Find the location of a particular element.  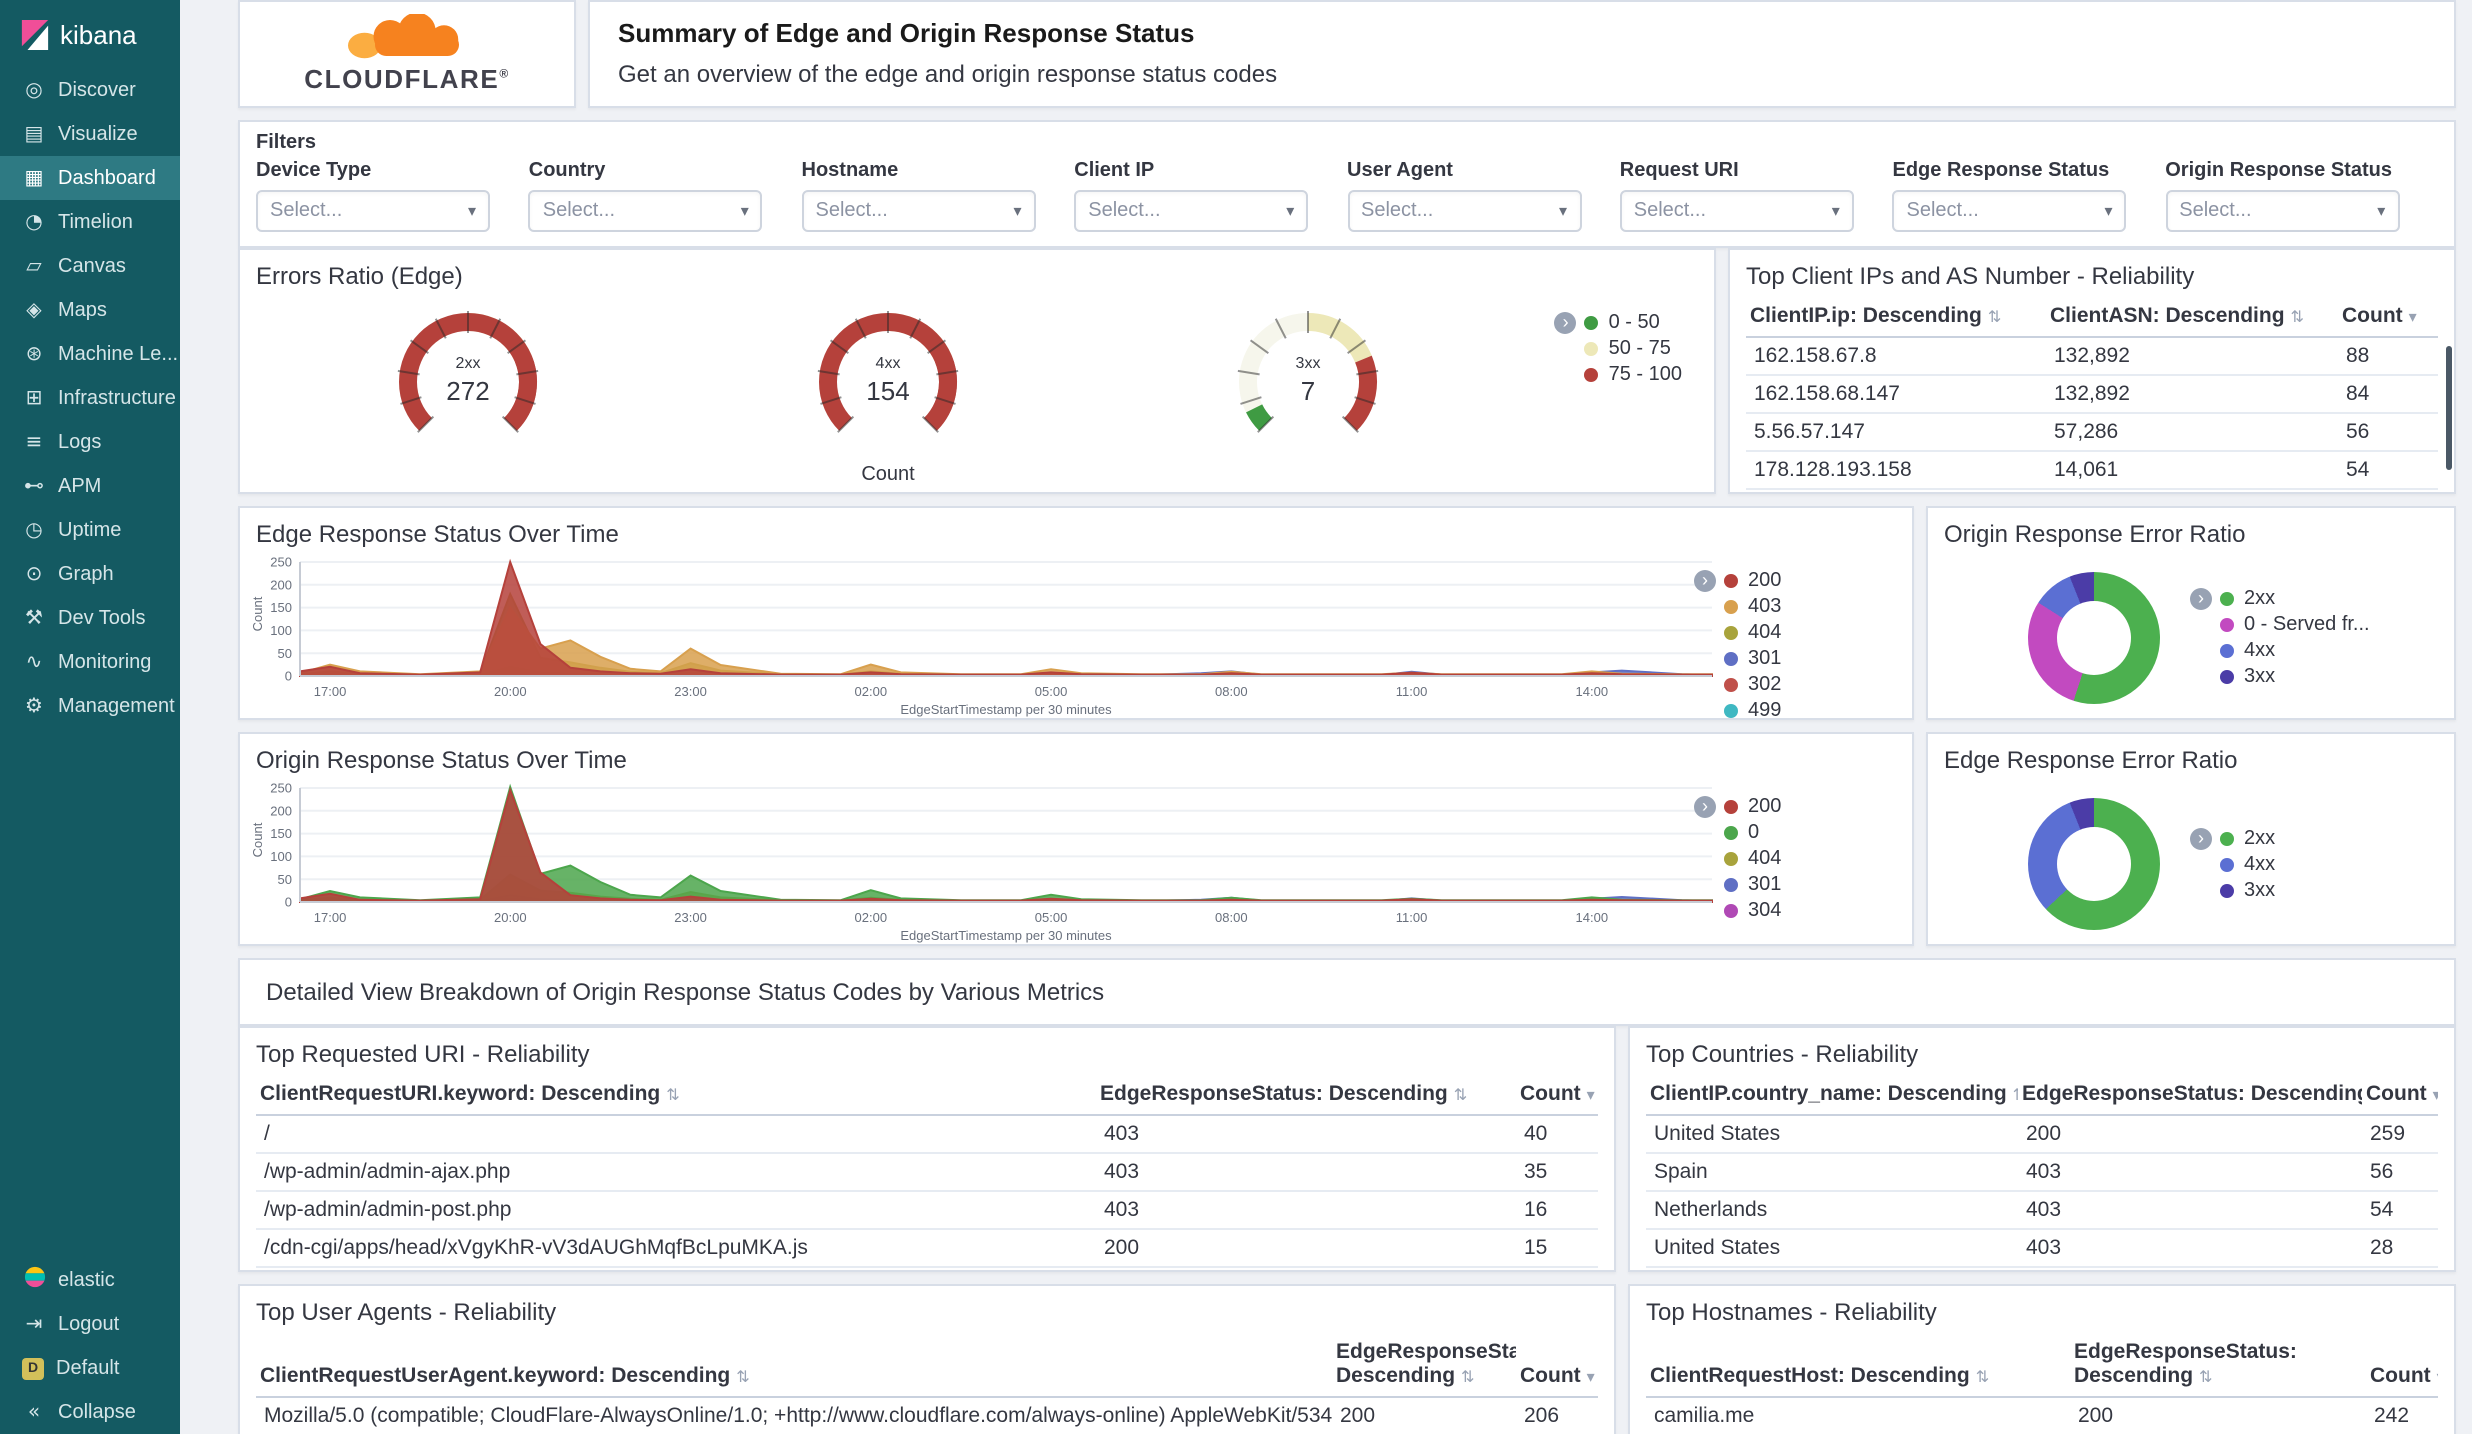

user-agent-select: Select... ▾ is located at coordinates (1464, 211).